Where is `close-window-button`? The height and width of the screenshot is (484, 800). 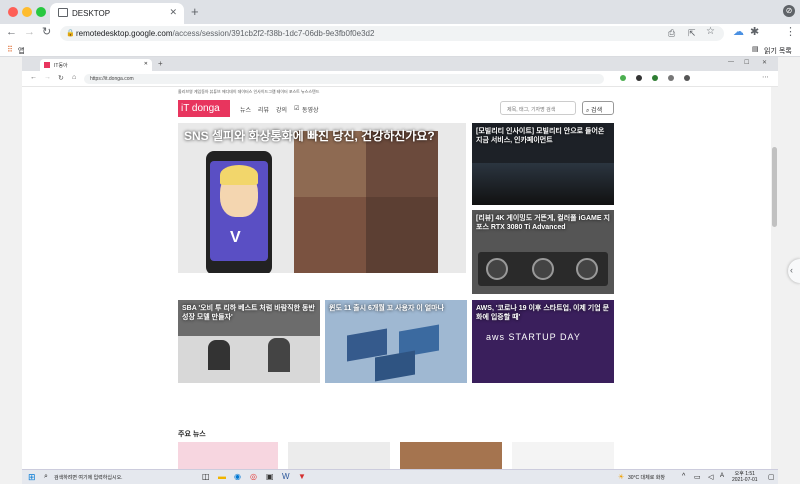
close-window-button is located at coordinates (13, 12).